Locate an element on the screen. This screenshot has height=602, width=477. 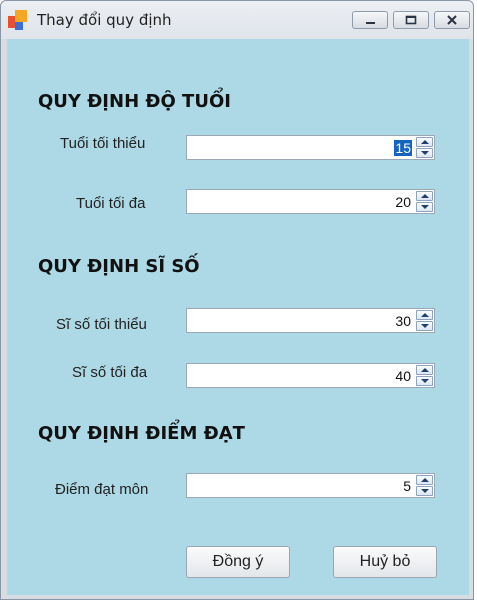
max-size-decrement-button is located at coordinates (424, 381).